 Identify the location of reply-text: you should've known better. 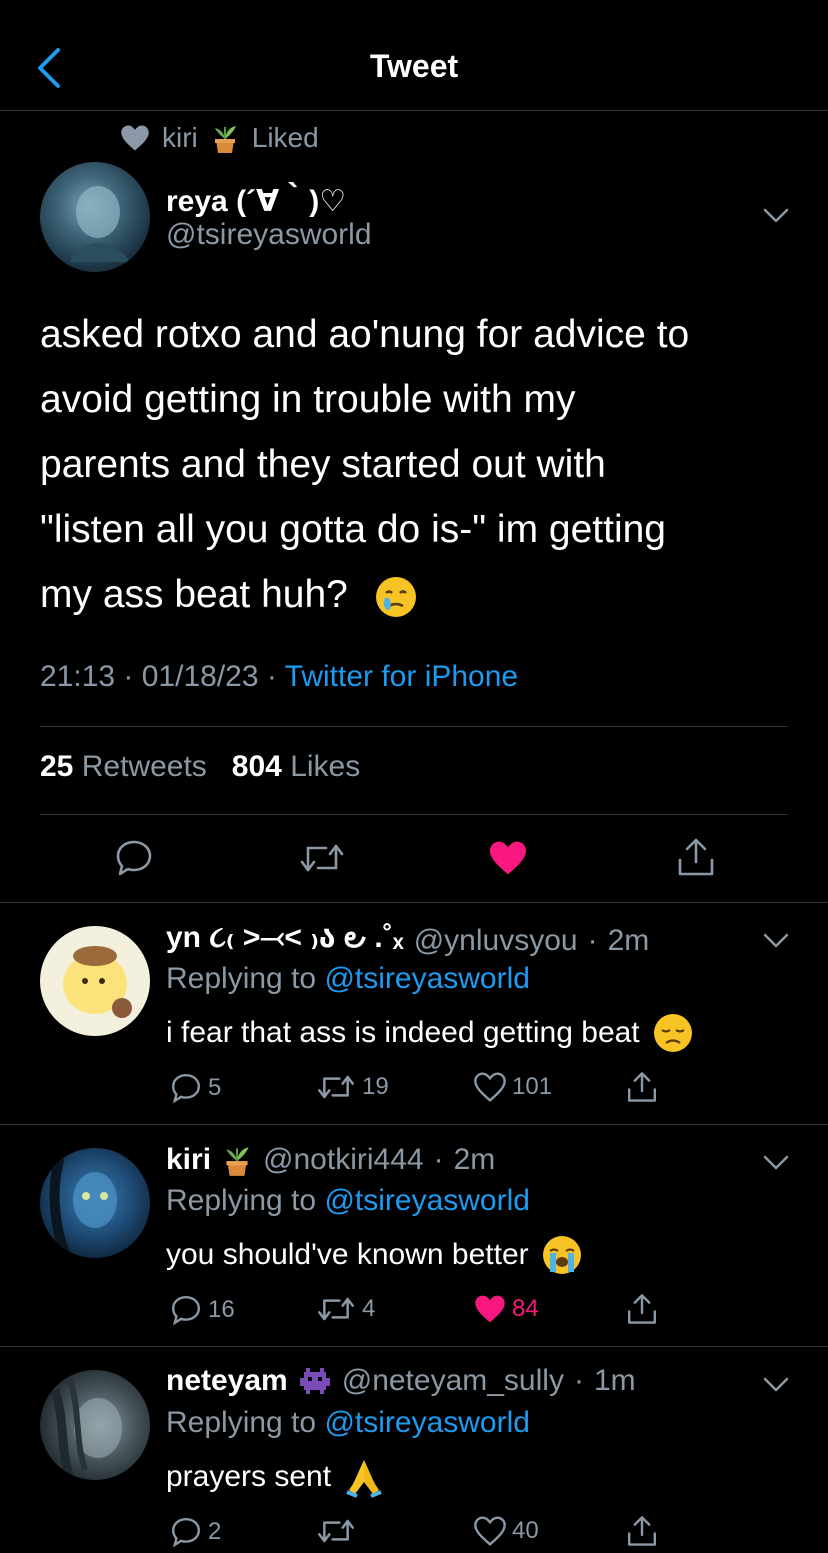
(374, 1255).